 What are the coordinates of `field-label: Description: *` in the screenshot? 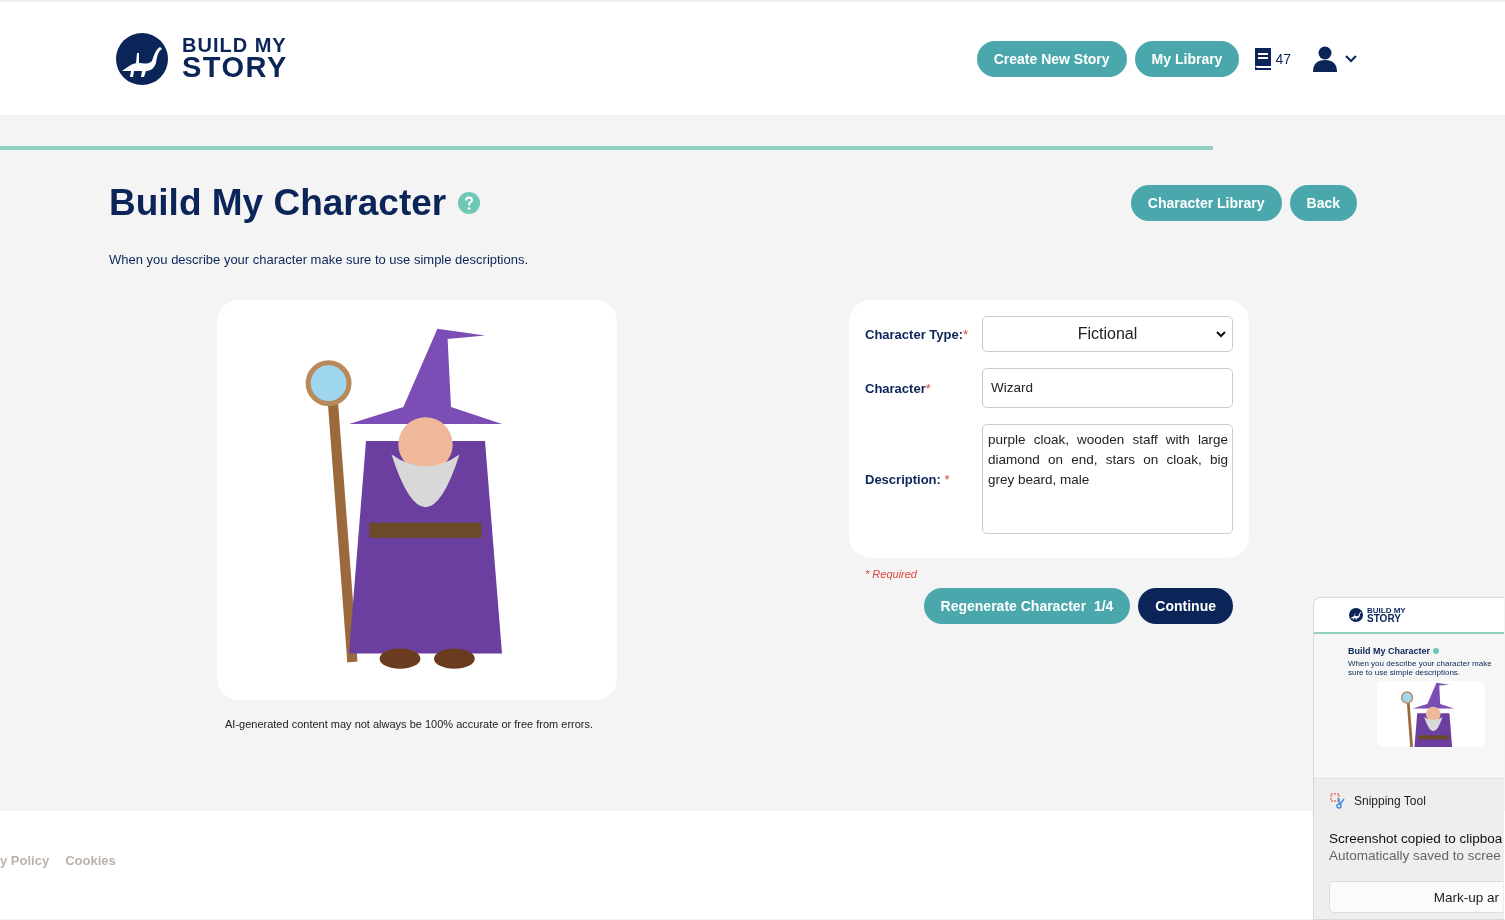 It's located at (908, 479).